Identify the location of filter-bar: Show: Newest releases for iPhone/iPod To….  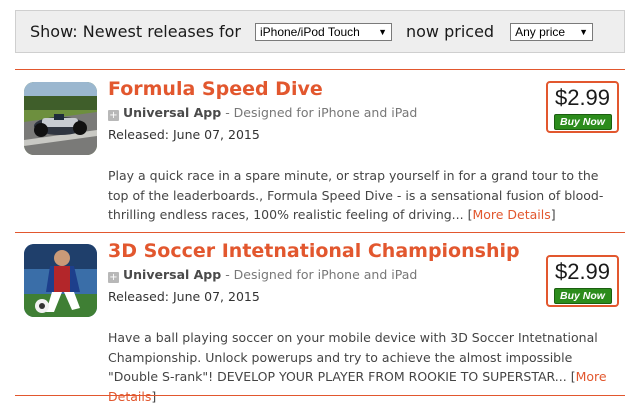
(320, 31).